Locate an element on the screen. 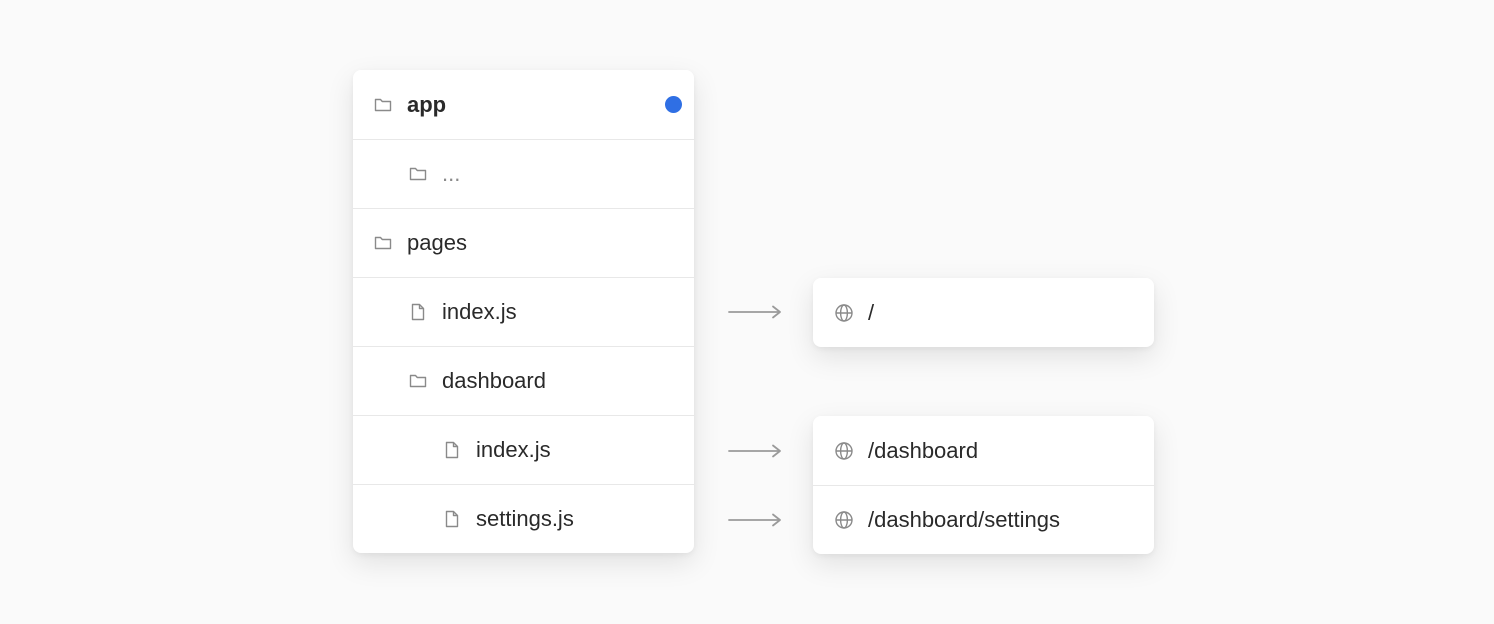 This screenshot has height=624, width=1494. tree-item-dashboard-index-file: index.js is located at coordinates (523, 449).